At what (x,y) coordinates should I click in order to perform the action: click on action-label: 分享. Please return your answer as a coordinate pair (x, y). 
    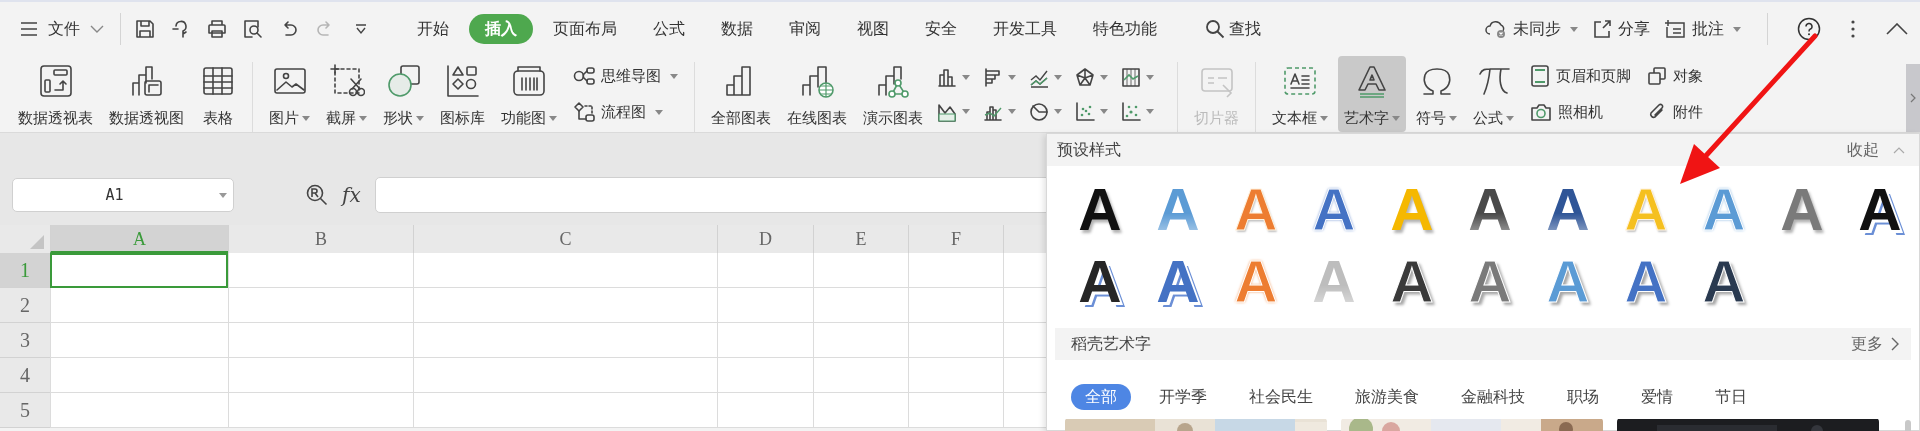
    Looking at the image, I should click on (1634, 29).